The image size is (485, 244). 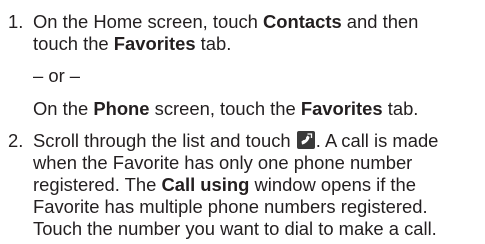 I want to click on text-run: touch the, so click(x=73, y=43).